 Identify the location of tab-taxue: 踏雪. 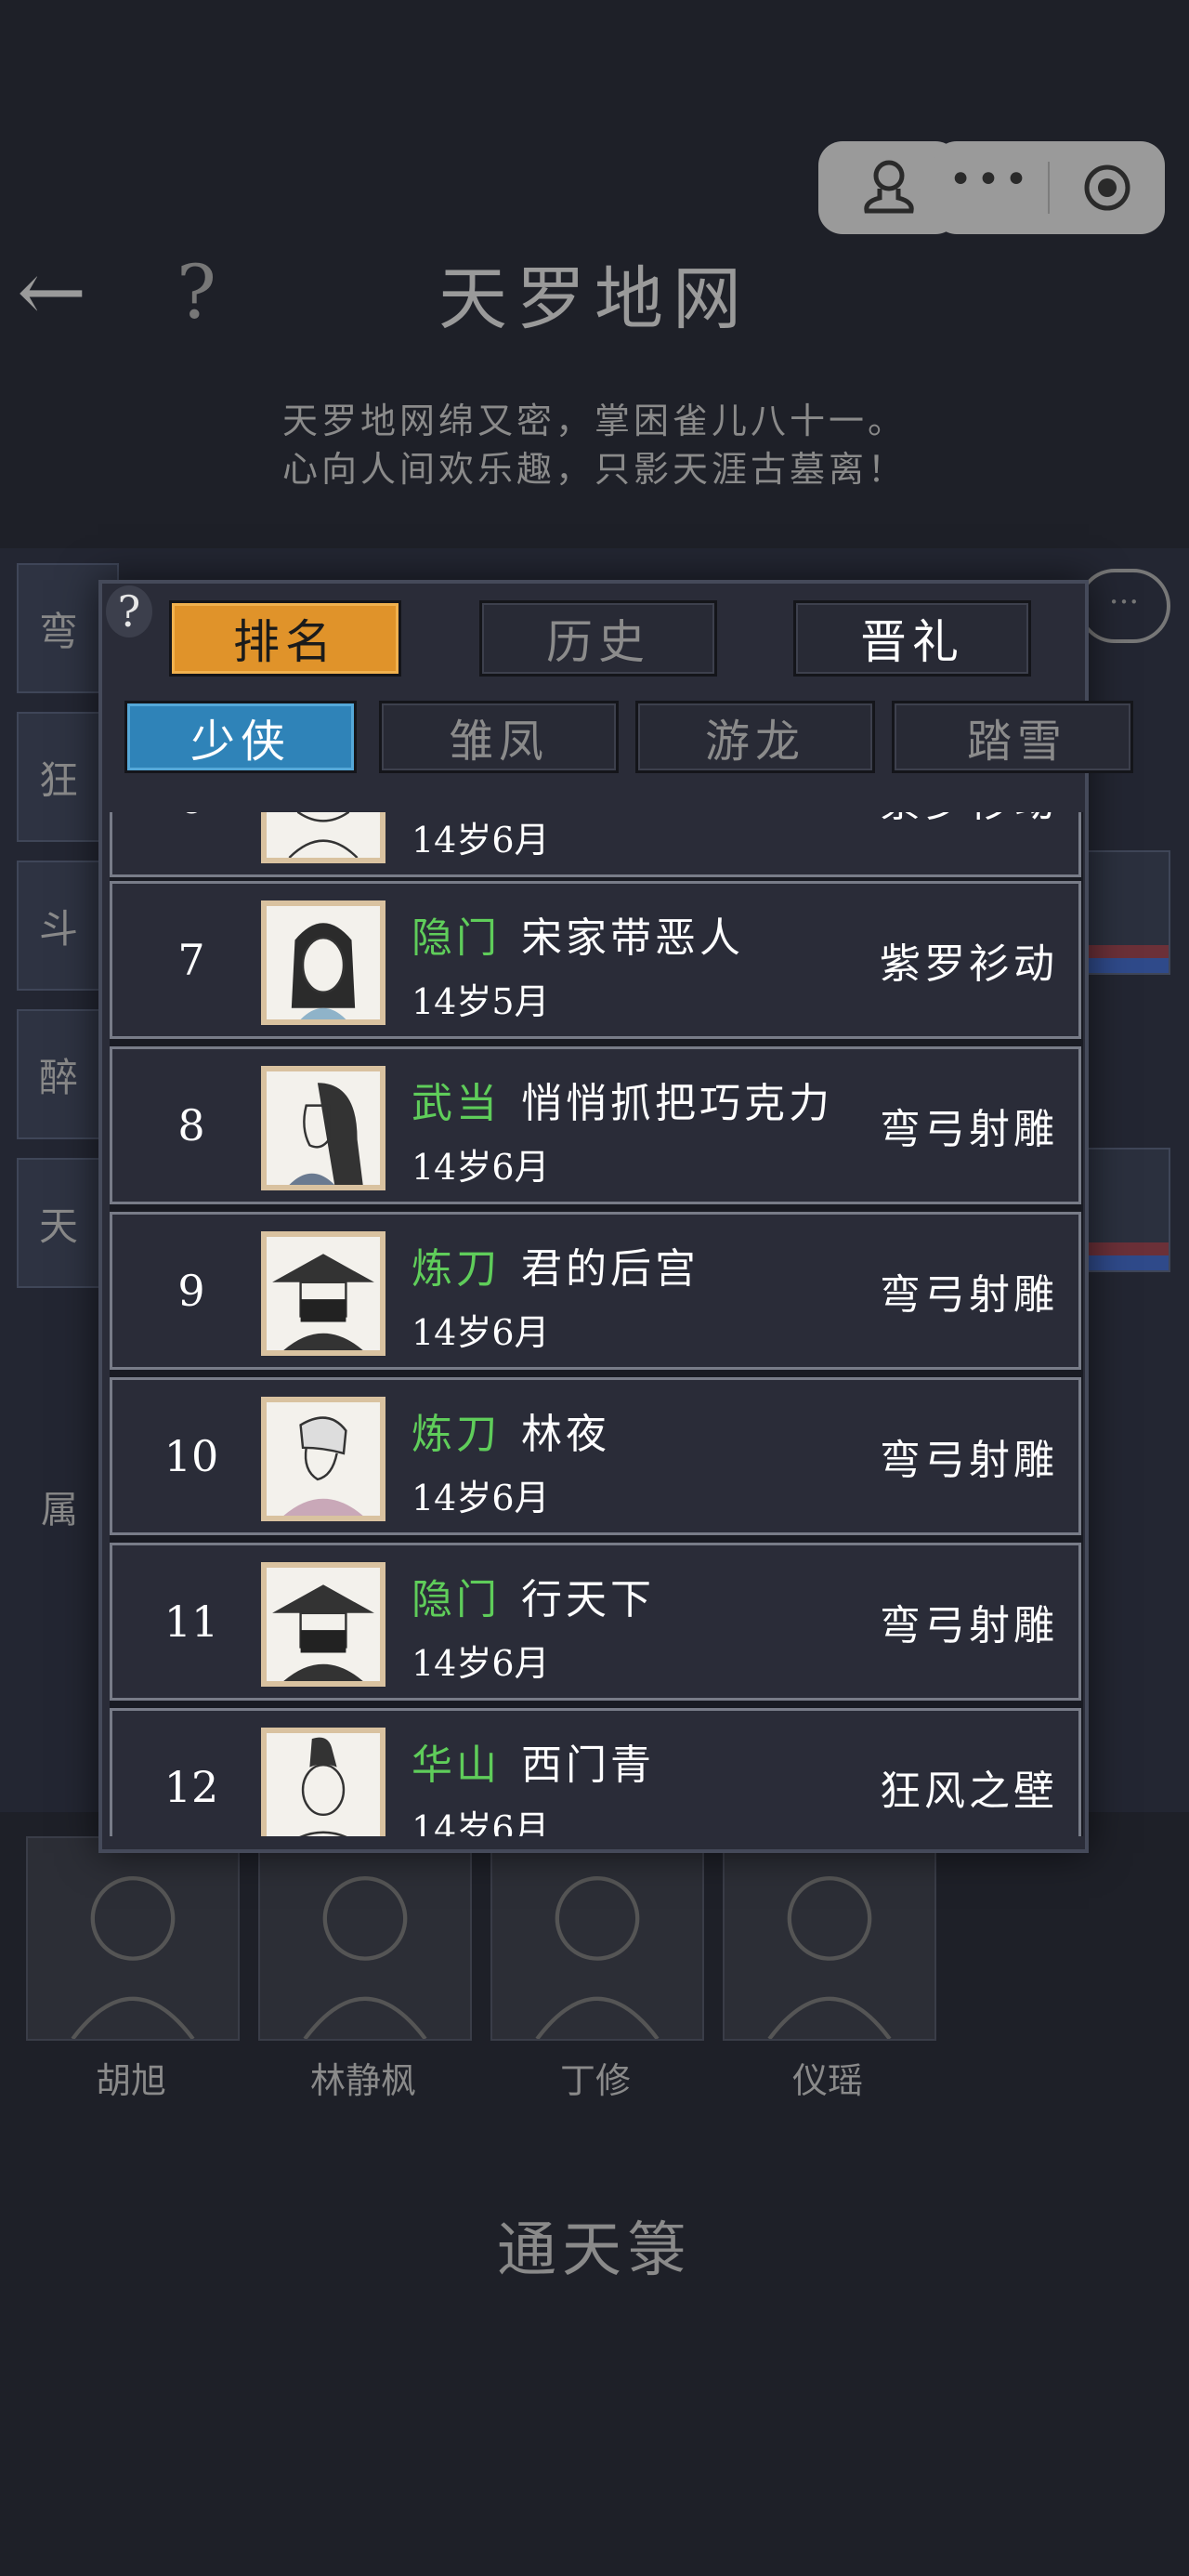
(1012, 737).